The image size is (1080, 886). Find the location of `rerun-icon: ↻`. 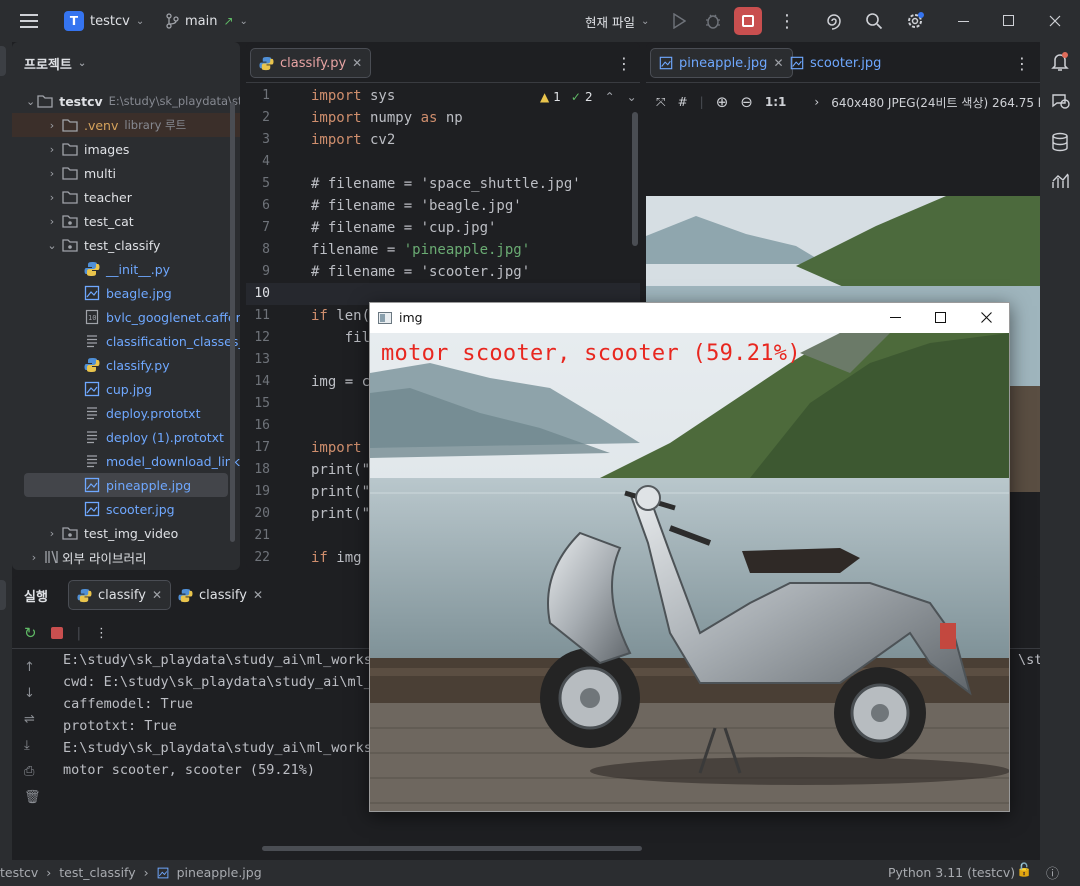

rerun-icon: ↻ is located at coordinates (30, 633).